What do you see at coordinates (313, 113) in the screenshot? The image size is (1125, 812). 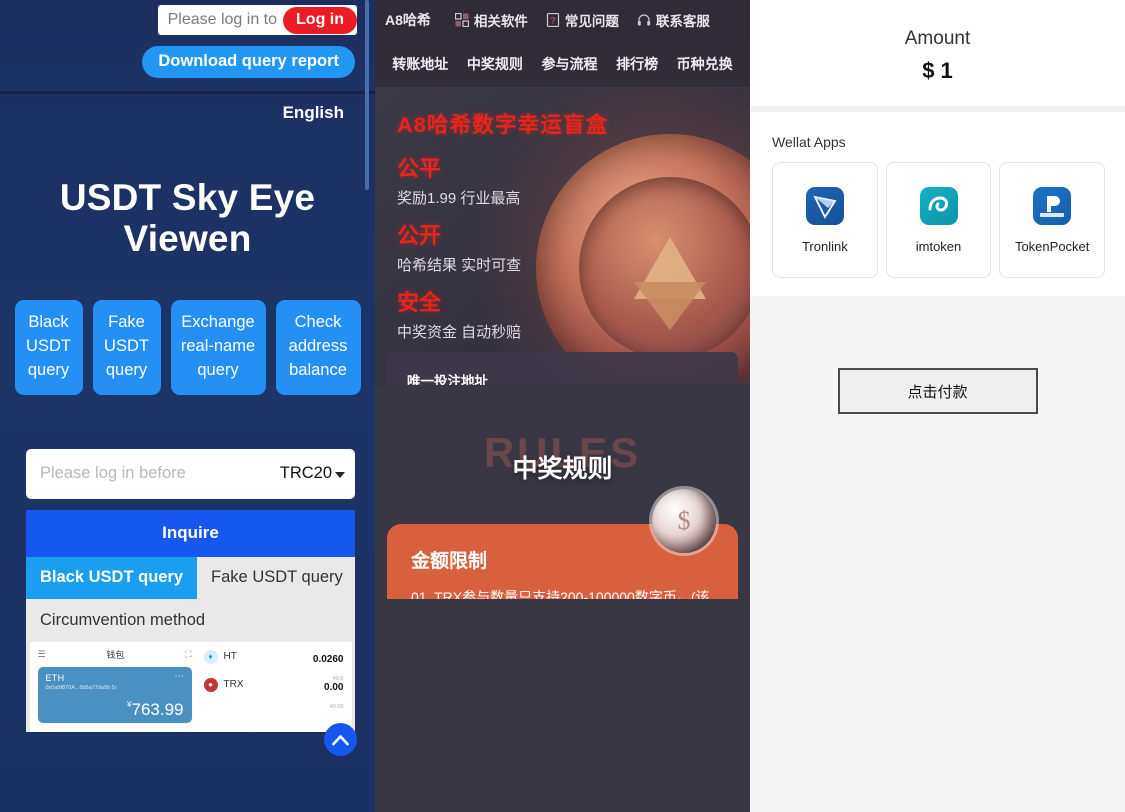 I see `language-selector: English` at bounding box center [313, 113].